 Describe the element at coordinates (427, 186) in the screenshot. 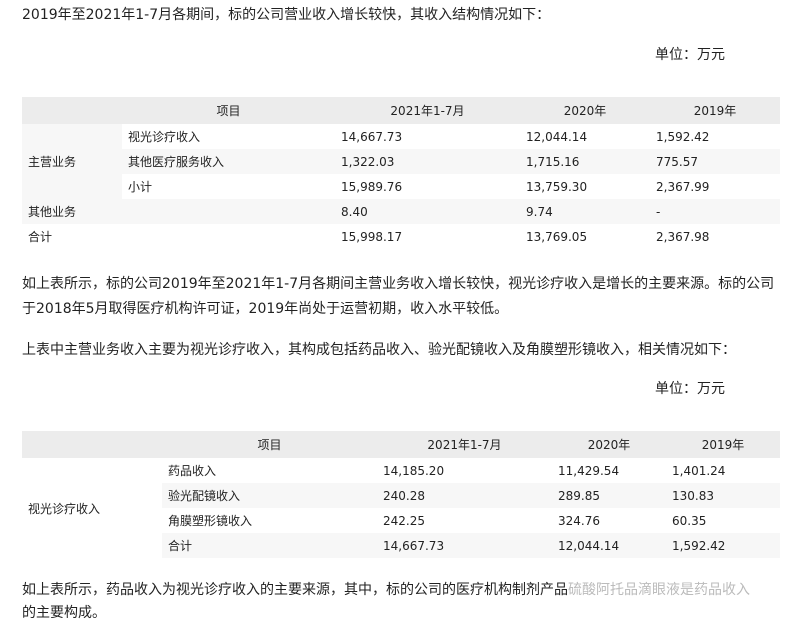

I see `cell-2021: 15,989.76` at that location.